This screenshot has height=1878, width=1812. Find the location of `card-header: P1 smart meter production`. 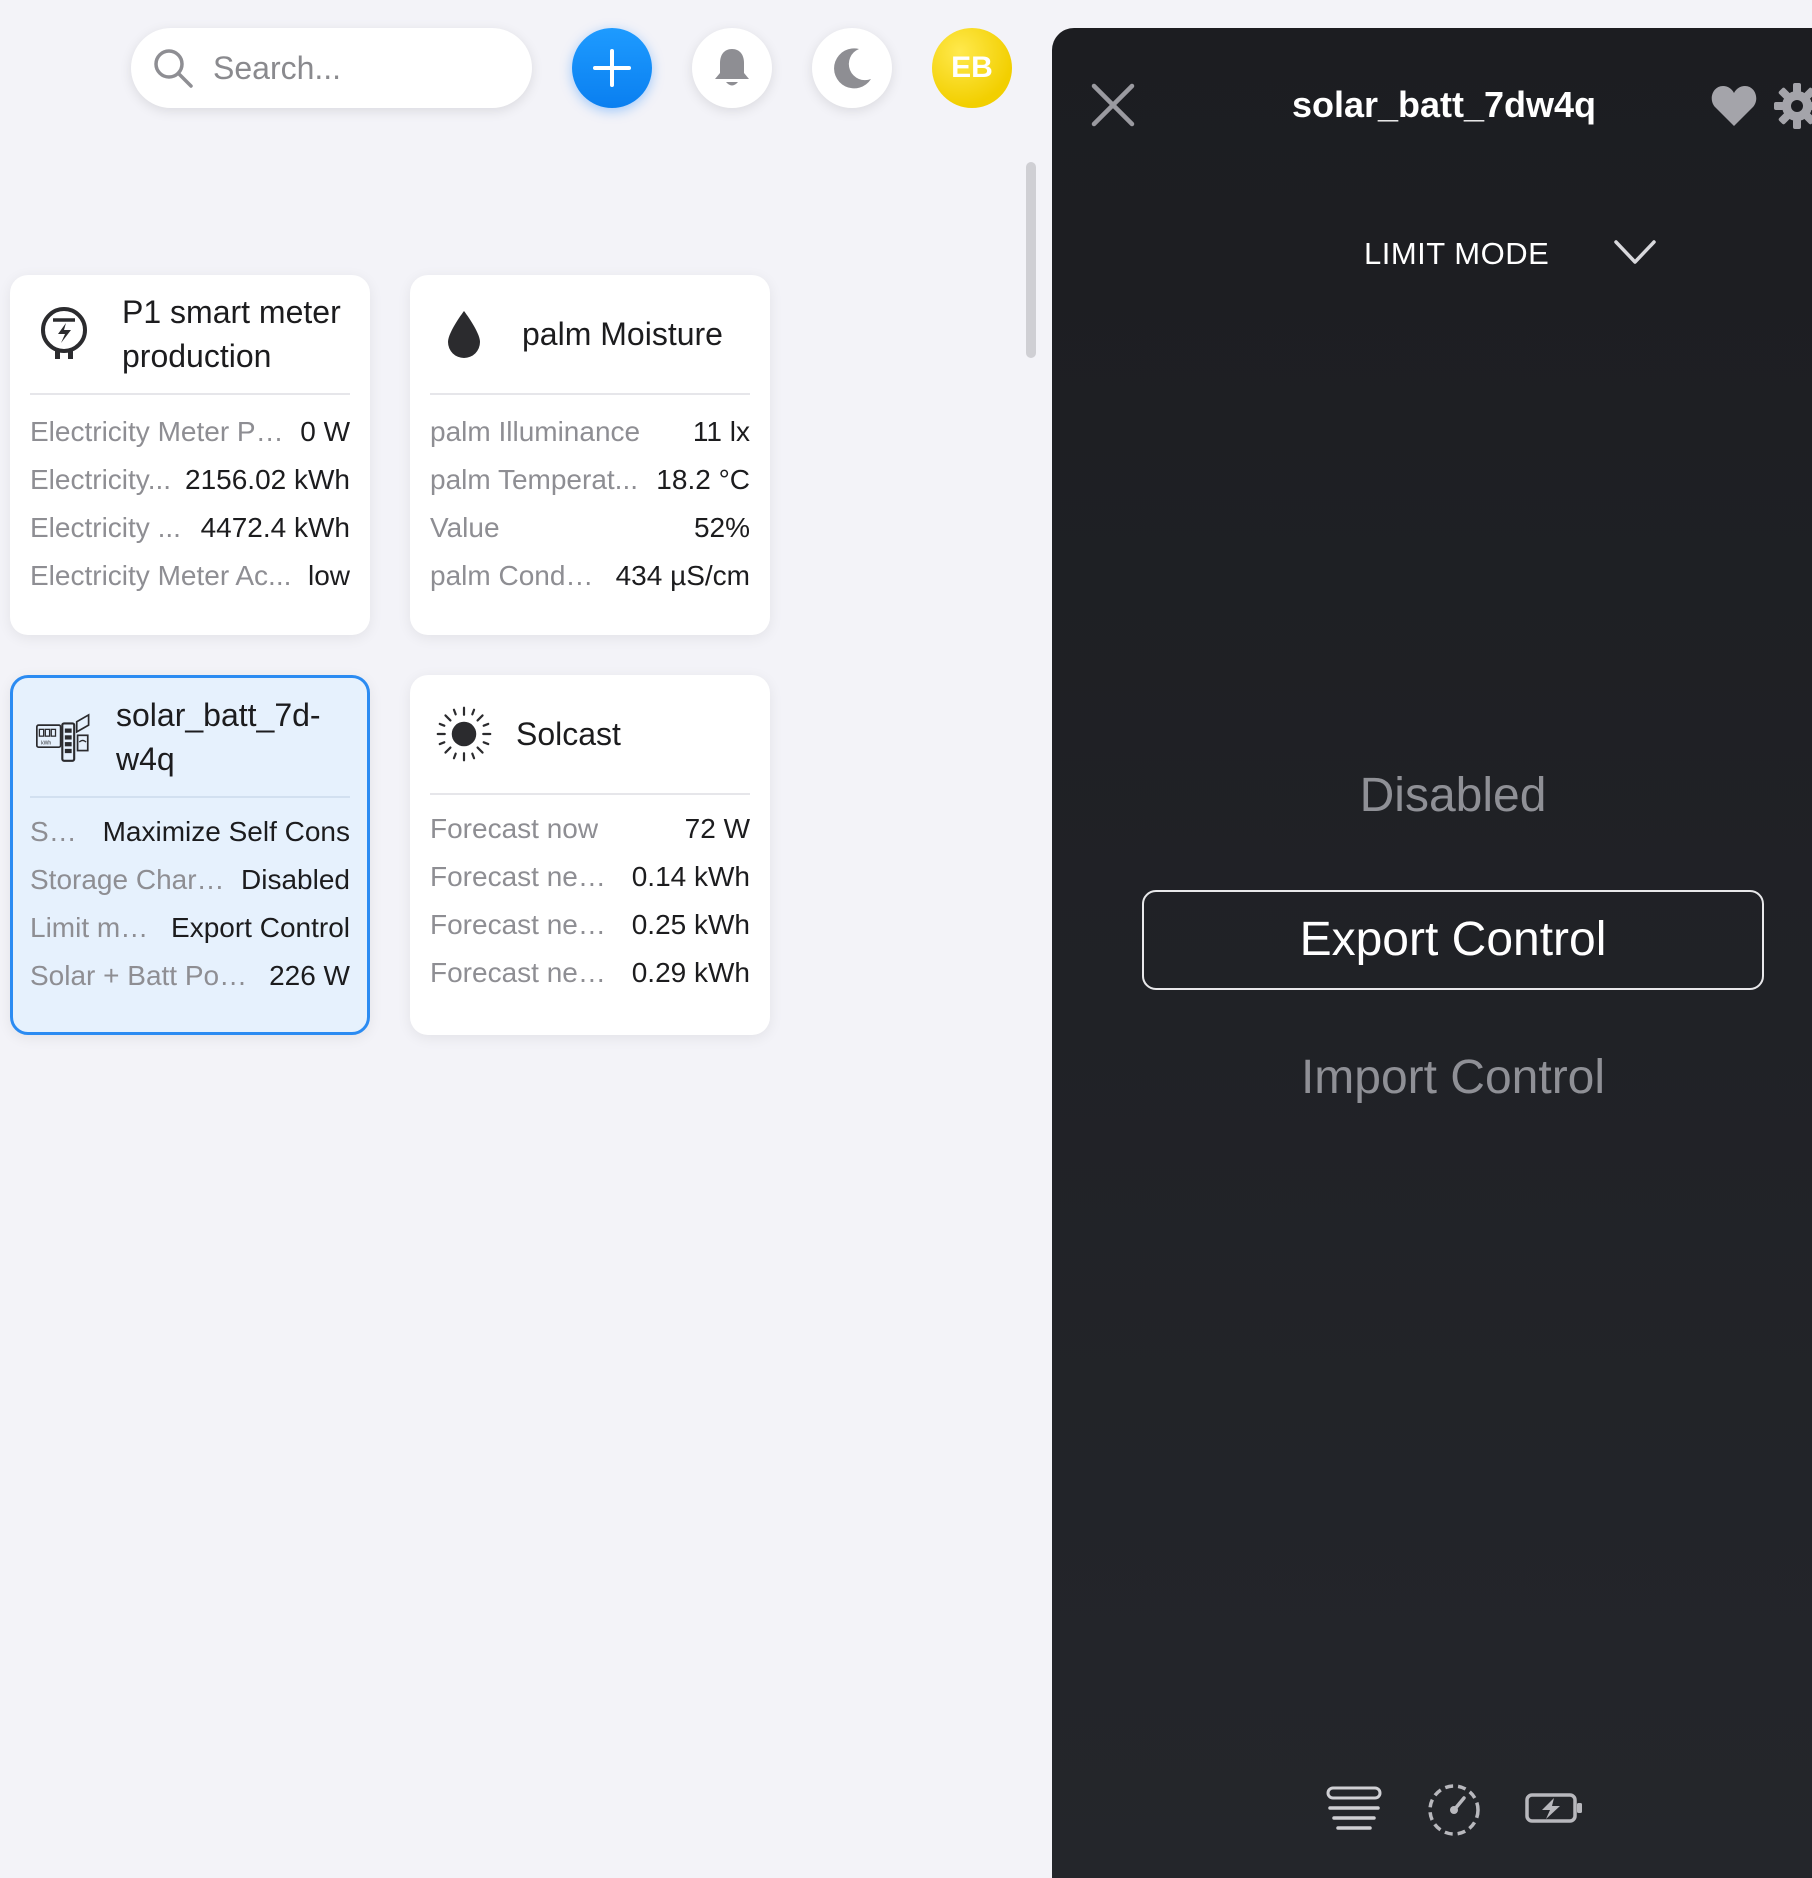

card-header: P1 smart meter production is located at coordinates (190, 335).